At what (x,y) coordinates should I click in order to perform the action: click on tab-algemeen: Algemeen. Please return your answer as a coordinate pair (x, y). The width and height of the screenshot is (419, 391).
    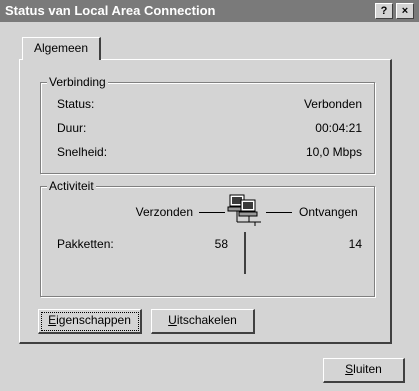
    Looking at the image, I should click on (61, 48).